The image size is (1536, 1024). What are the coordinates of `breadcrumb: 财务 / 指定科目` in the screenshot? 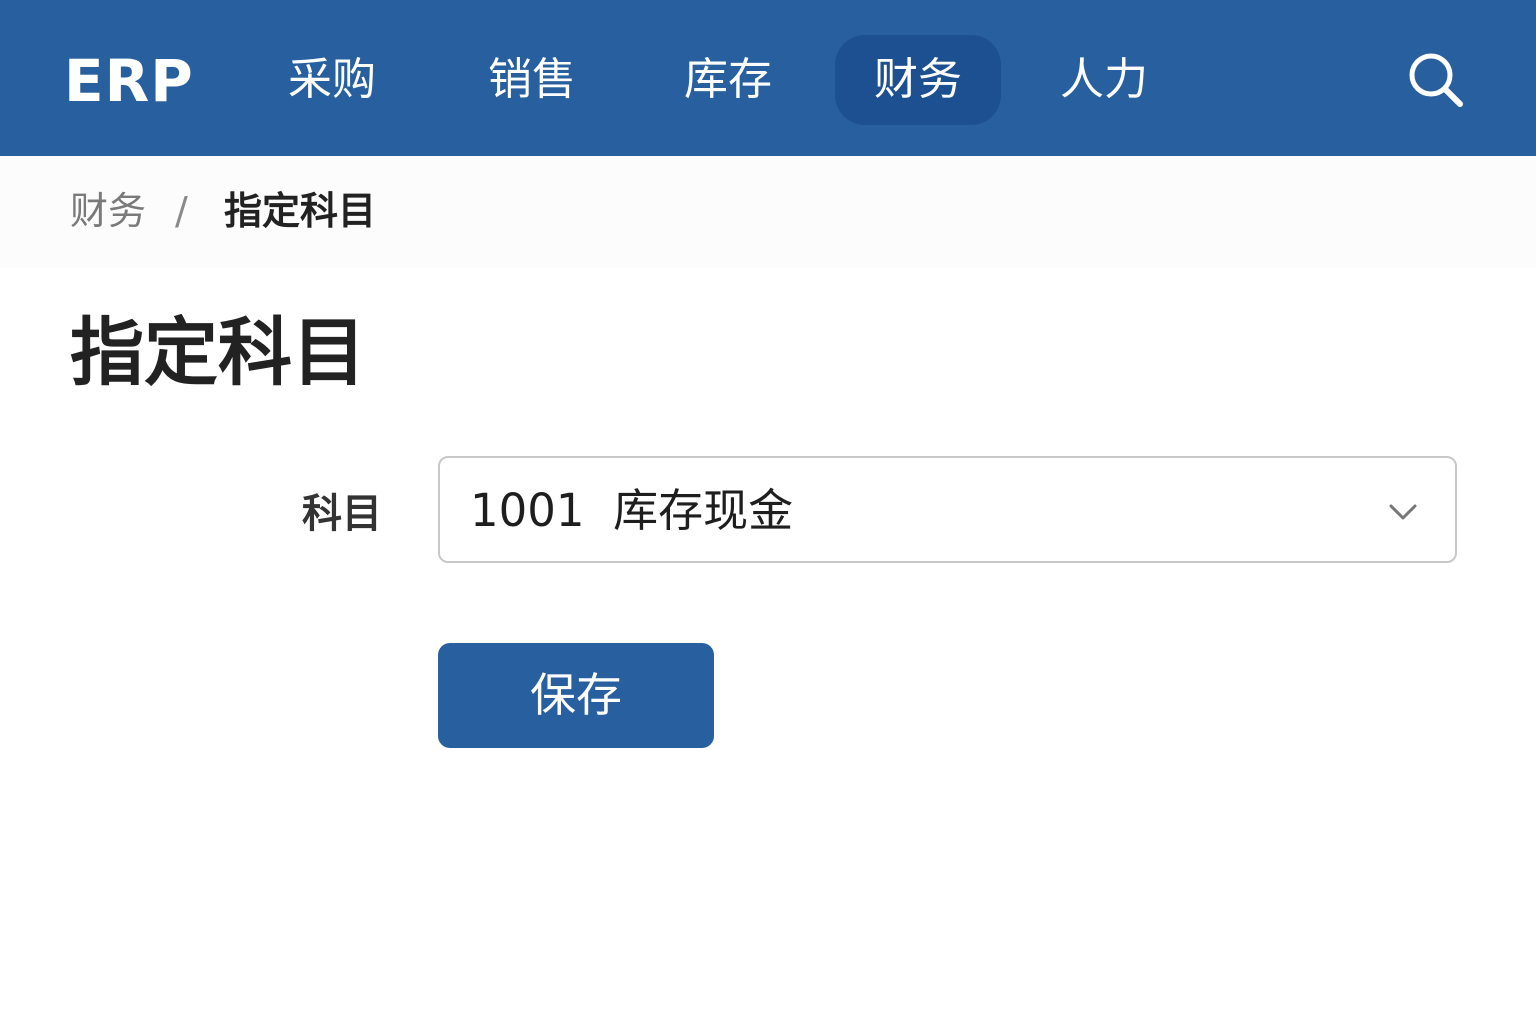 It's located at (768, 212).